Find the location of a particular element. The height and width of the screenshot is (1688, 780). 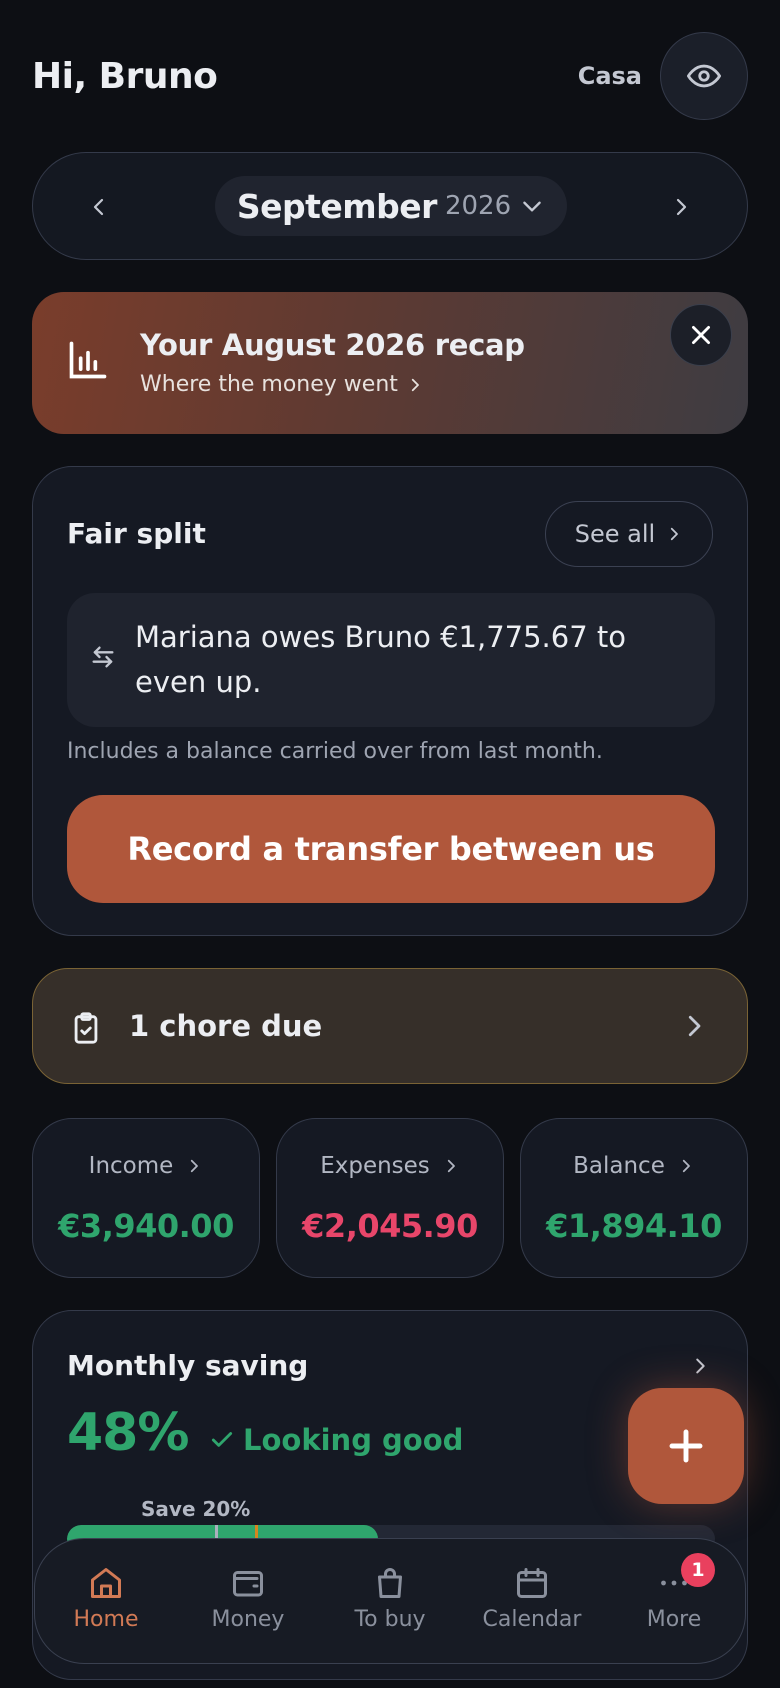

check-icon is located at coordinates (222, 1439).